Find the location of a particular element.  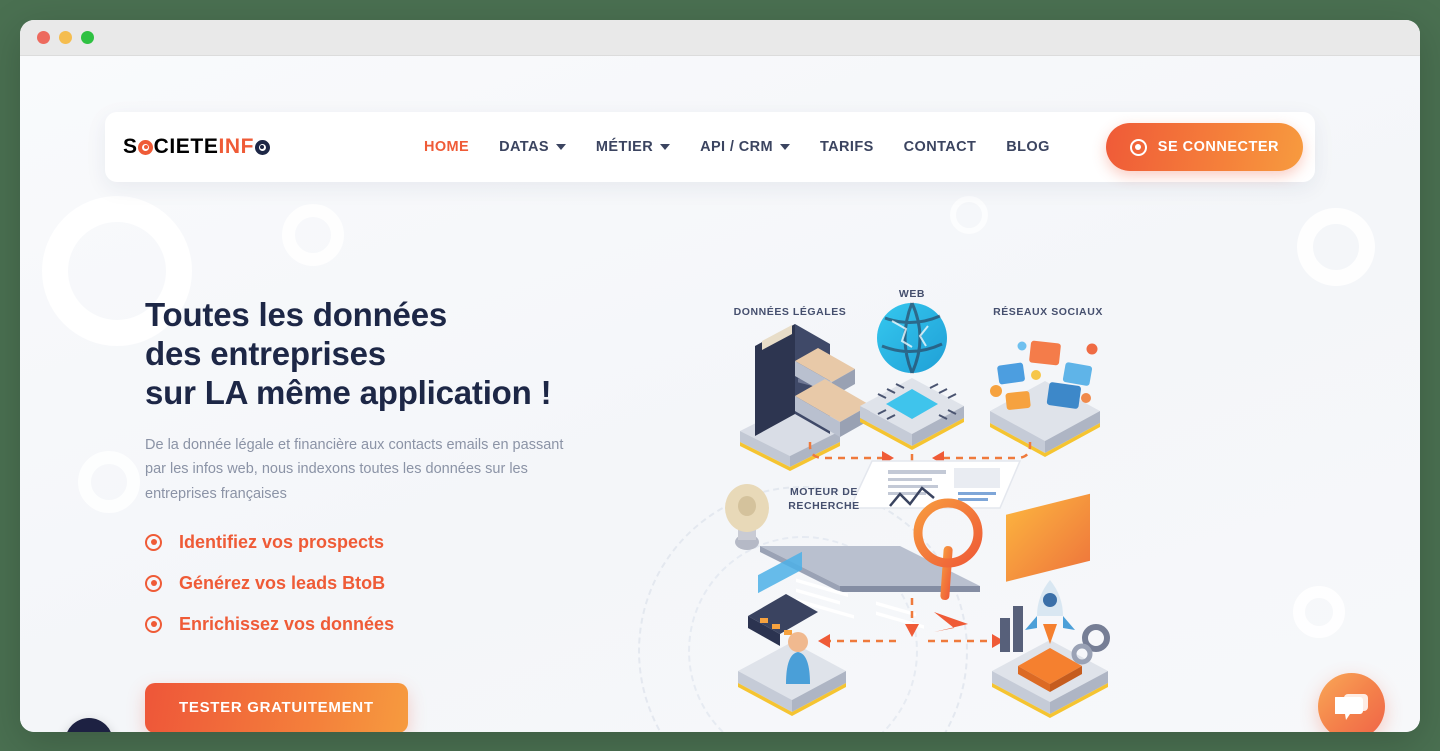

nav-item-blog: BLOG is located at coordinates (1028, 147).